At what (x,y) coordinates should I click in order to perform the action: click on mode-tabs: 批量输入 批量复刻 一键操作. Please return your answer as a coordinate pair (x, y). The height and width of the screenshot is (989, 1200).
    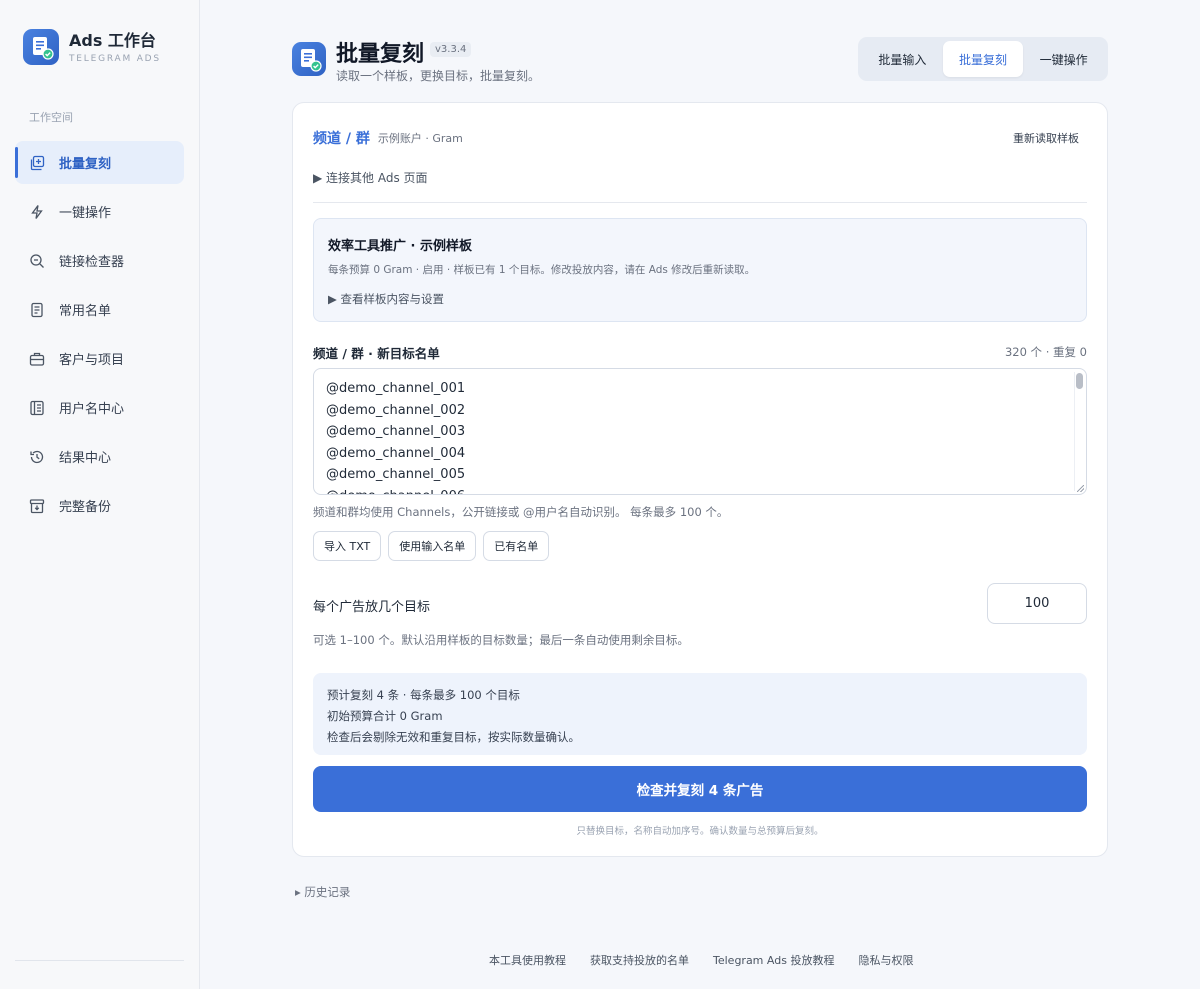
    Looking at the image, I should click on (983, 59).